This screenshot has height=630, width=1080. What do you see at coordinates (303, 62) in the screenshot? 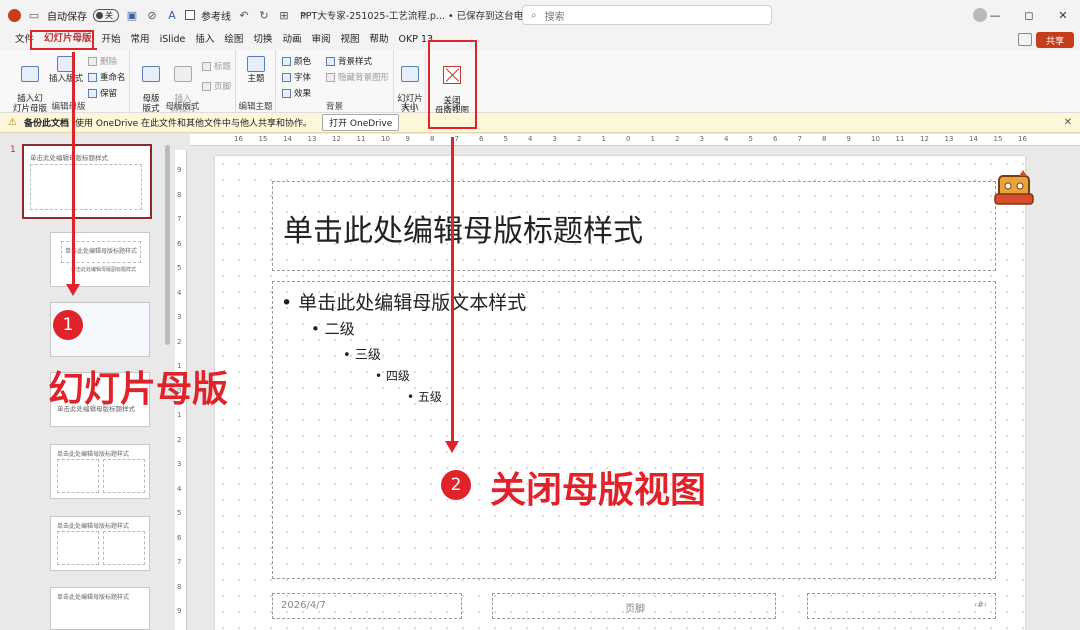
I see `colors-label: 颜色` at bounding box center [303, 62].